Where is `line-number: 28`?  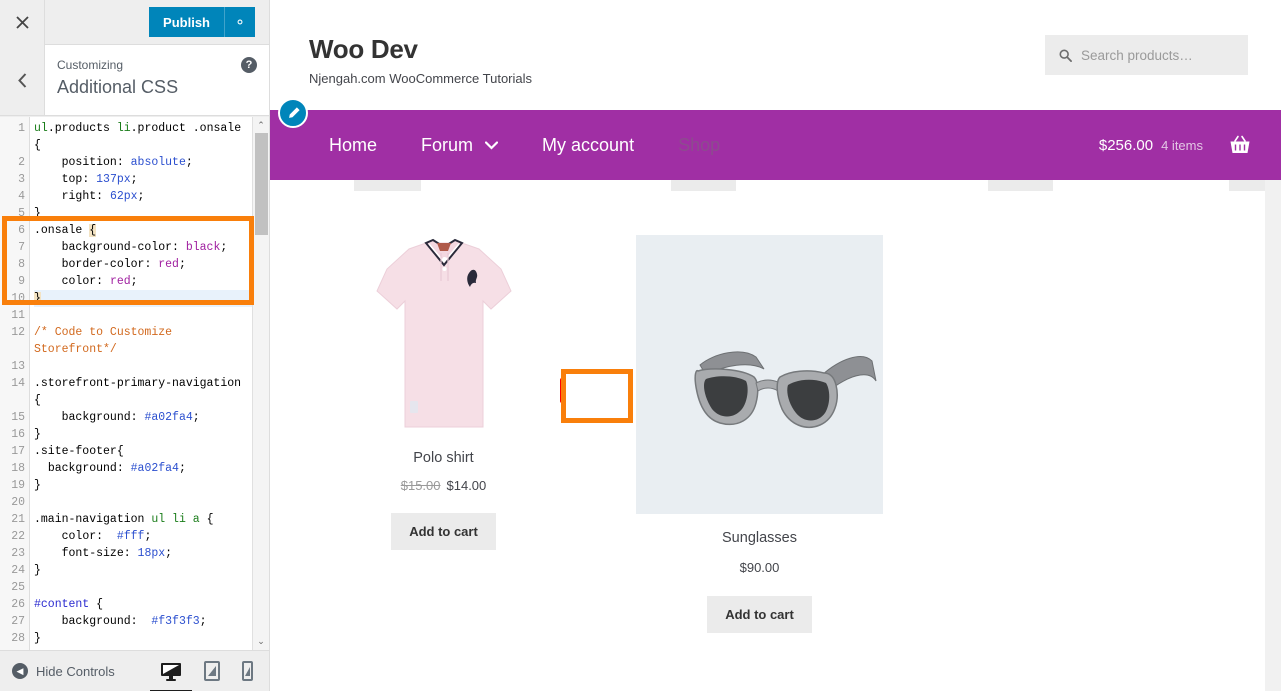 line-number: 28 is located at coordinates (18, 638).